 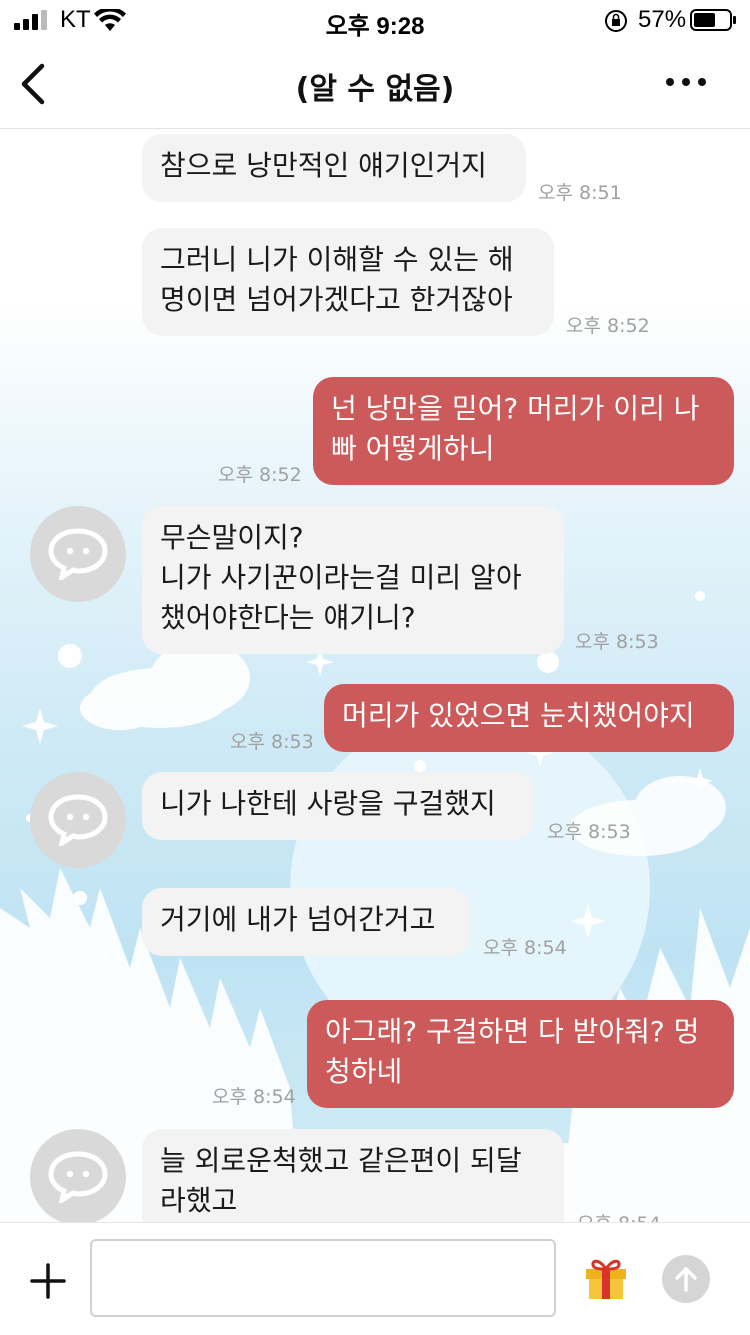 I want to click on message-bubble-incoming: 니가 나한테 사랑을 구걸했지, so click(x=338, y=806).